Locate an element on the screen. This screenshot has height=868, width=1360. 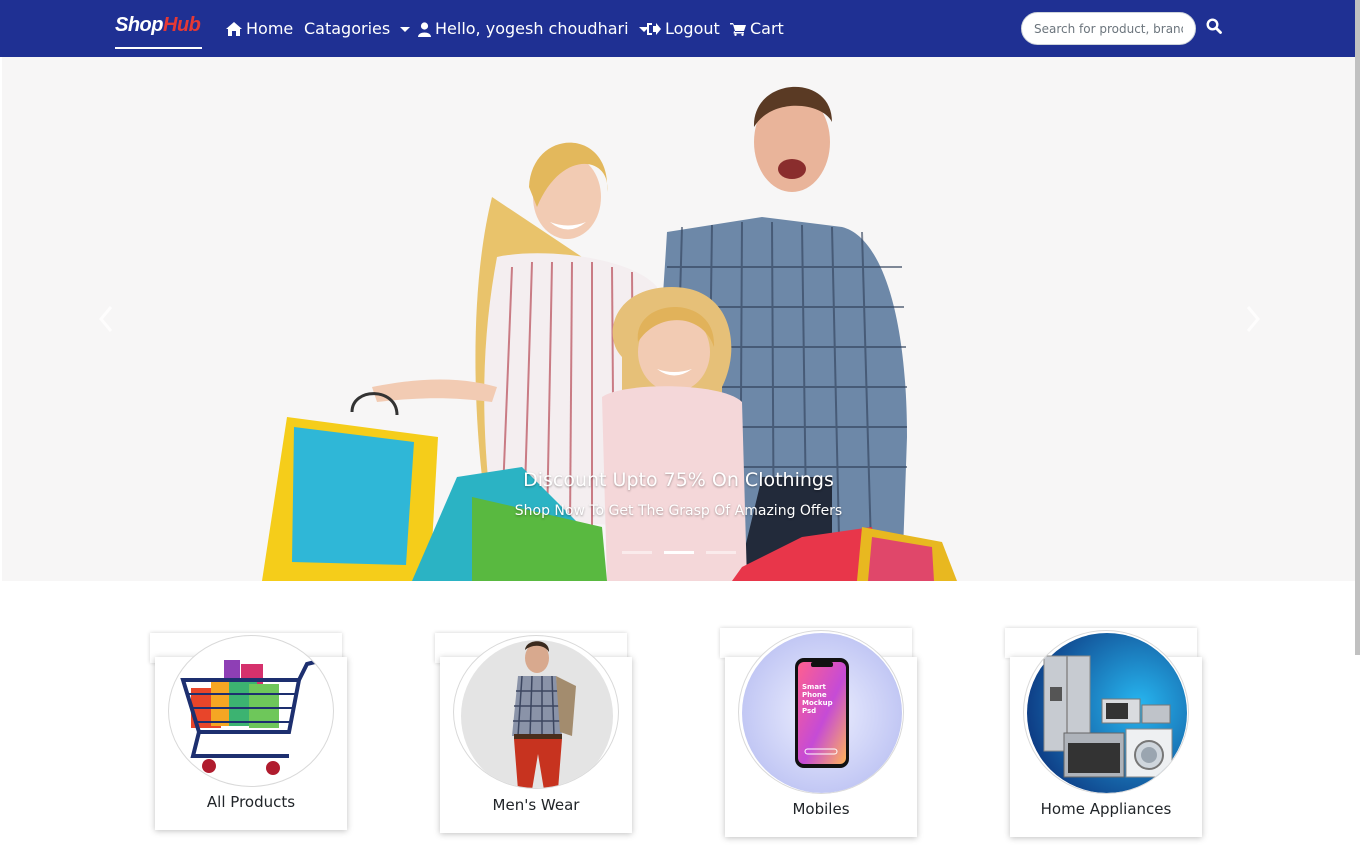
user-icon is located at coordinates (424, 29).